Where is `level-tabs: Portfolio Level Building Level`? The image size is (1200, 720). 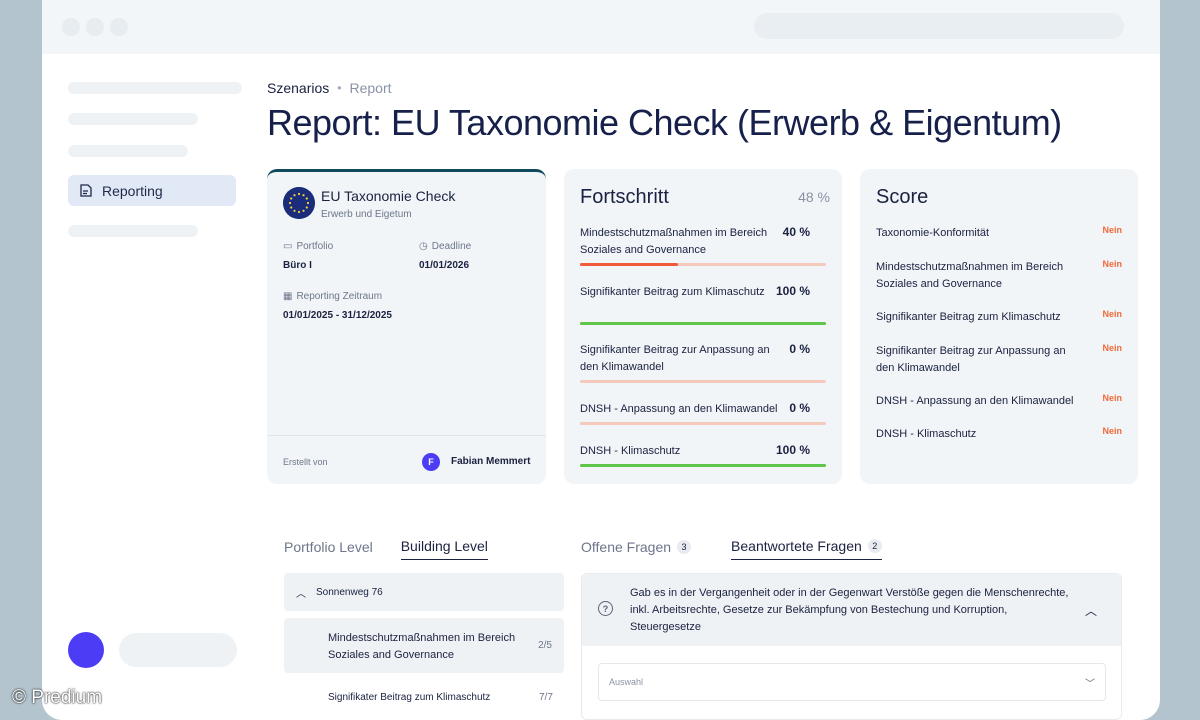 level-tabs: Portfolio Level Building Level is located at coordinates (386, 549).